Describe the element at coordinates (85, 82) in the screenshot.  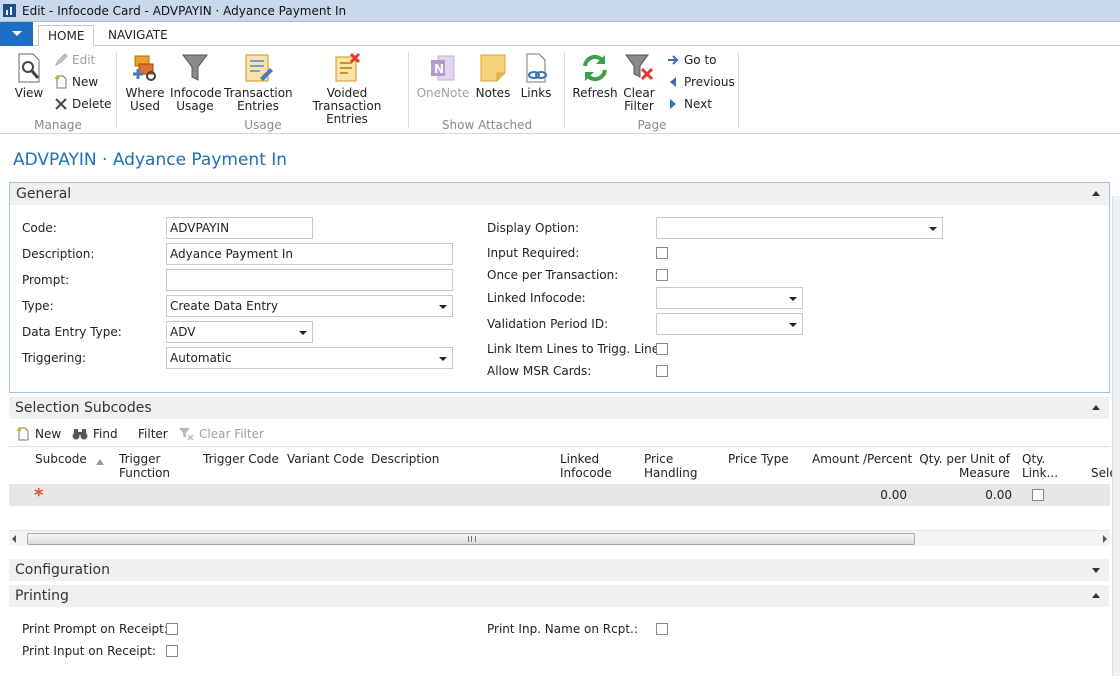
I see `new-label: New` at that location.